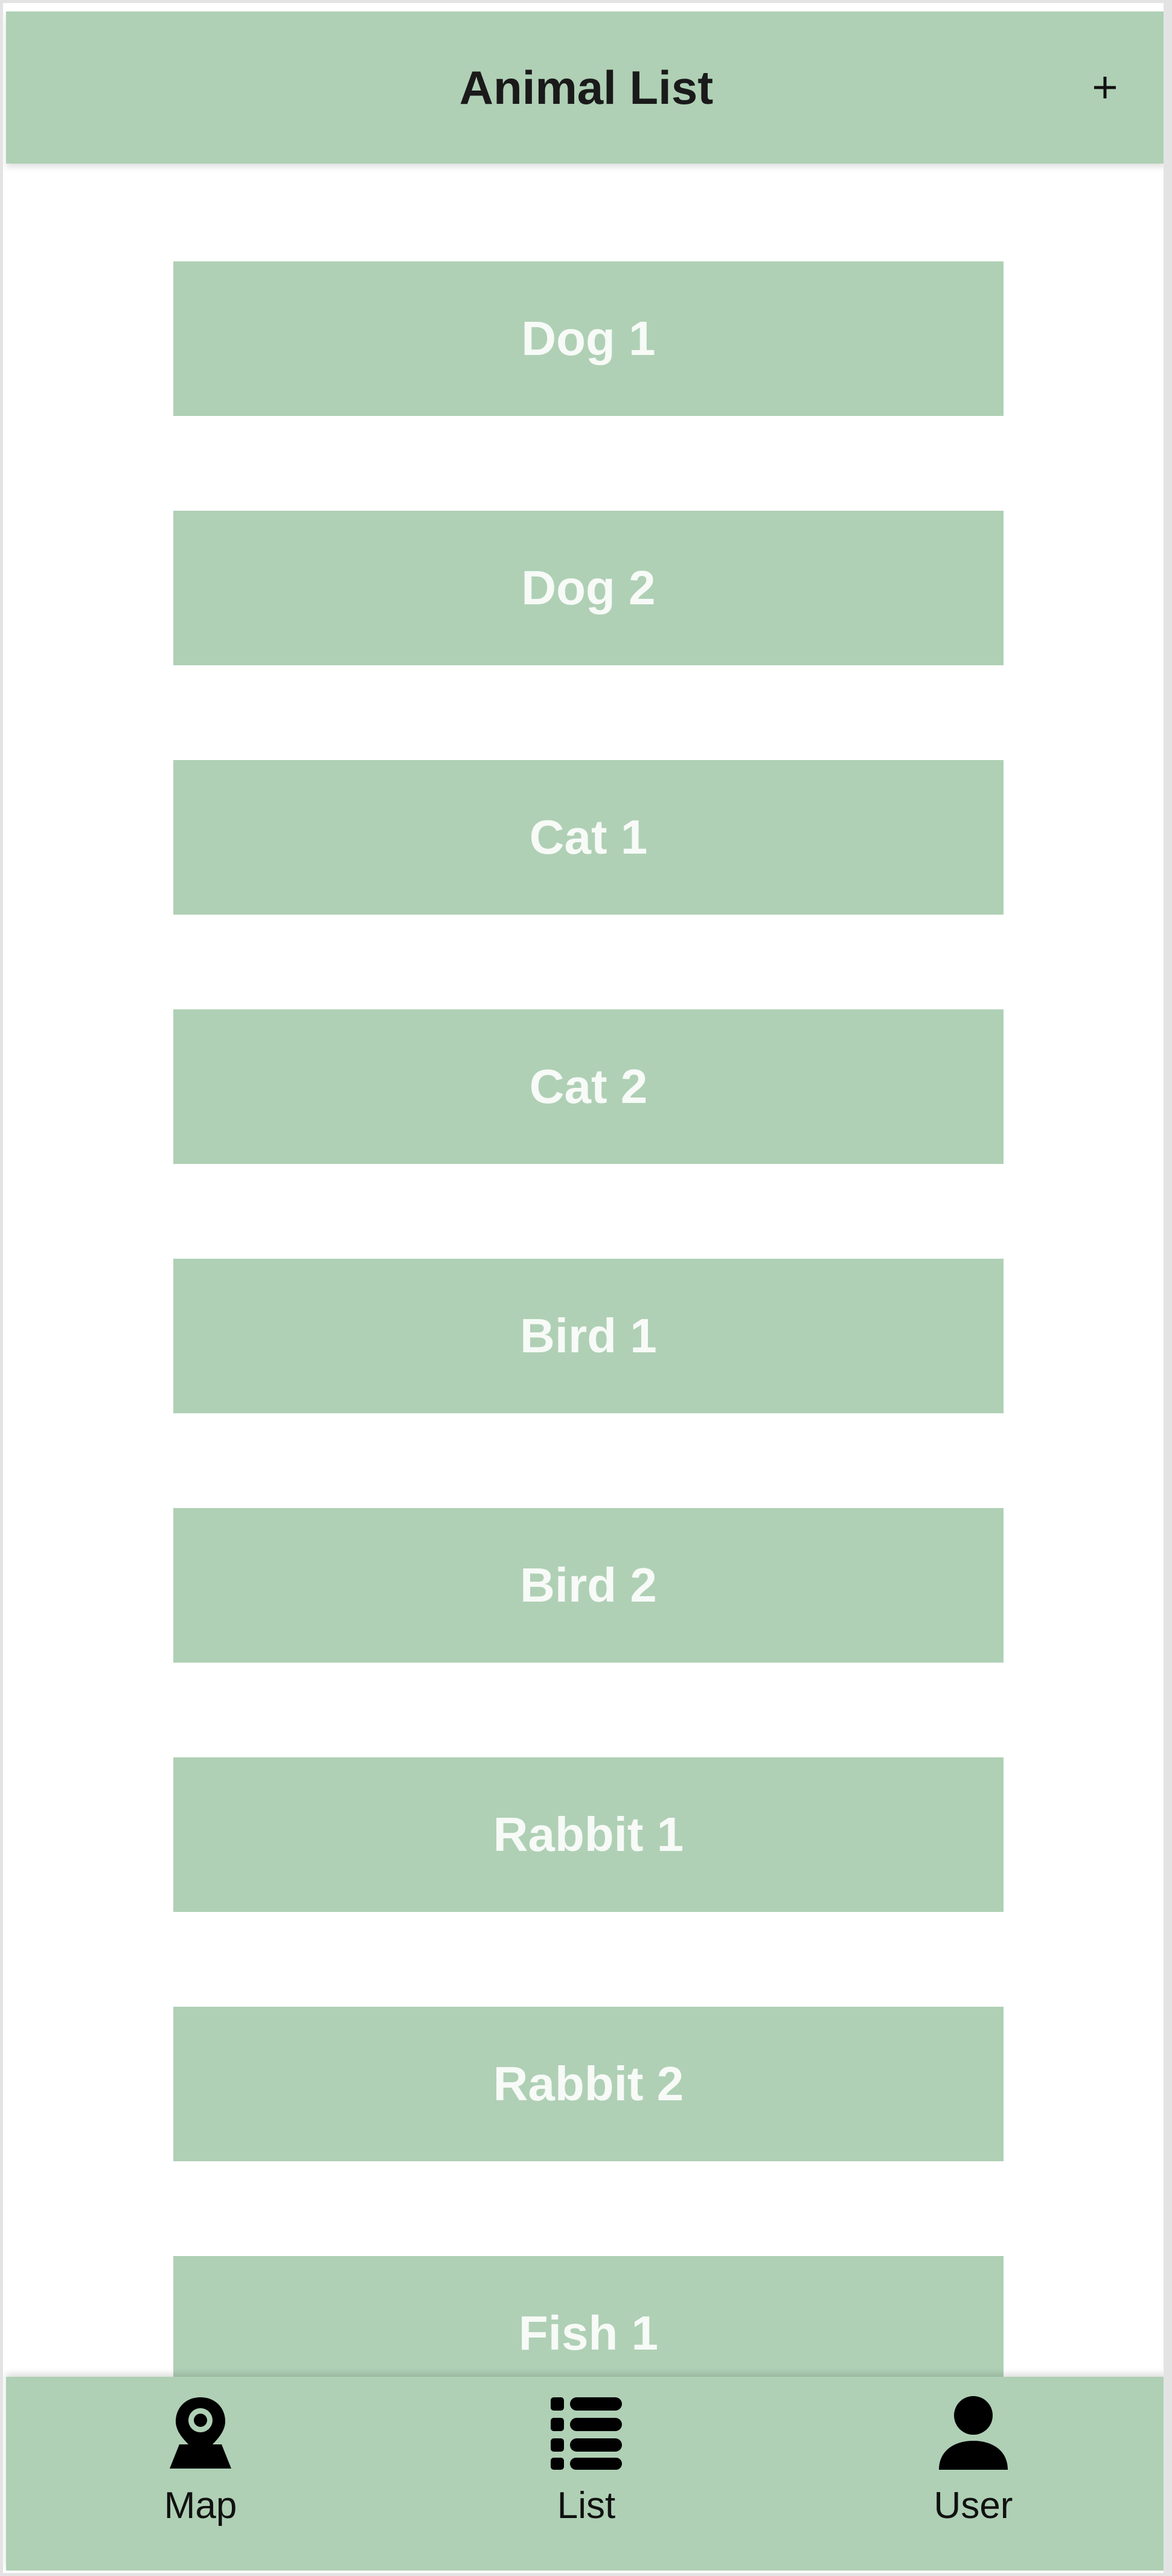 This screenshot has width=1172, height=2576. I want to click on animal-list-item: Fish 1, so click(588, 2316).